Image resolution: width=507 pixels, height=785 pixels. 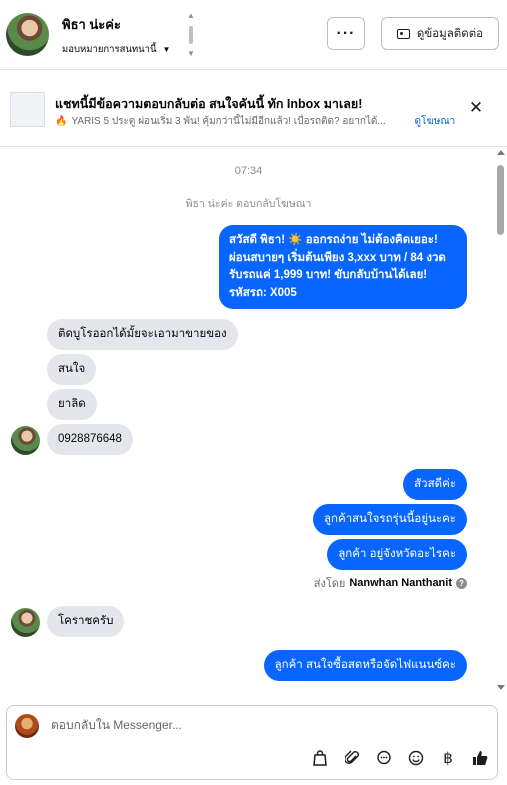 I want to click on bag-icon, so click(x=320, y=758).